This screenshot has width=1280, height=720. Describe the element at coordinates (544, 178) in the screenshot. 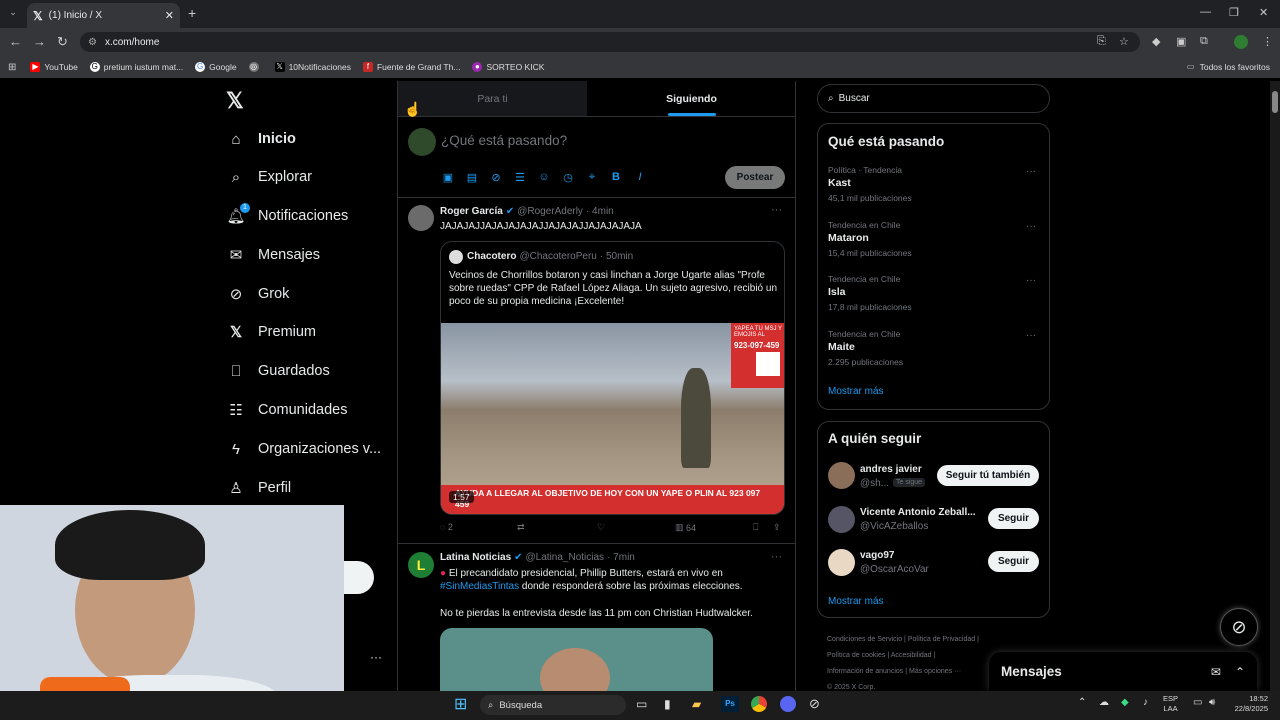

I see `emoji-icon: ☺` at that location.